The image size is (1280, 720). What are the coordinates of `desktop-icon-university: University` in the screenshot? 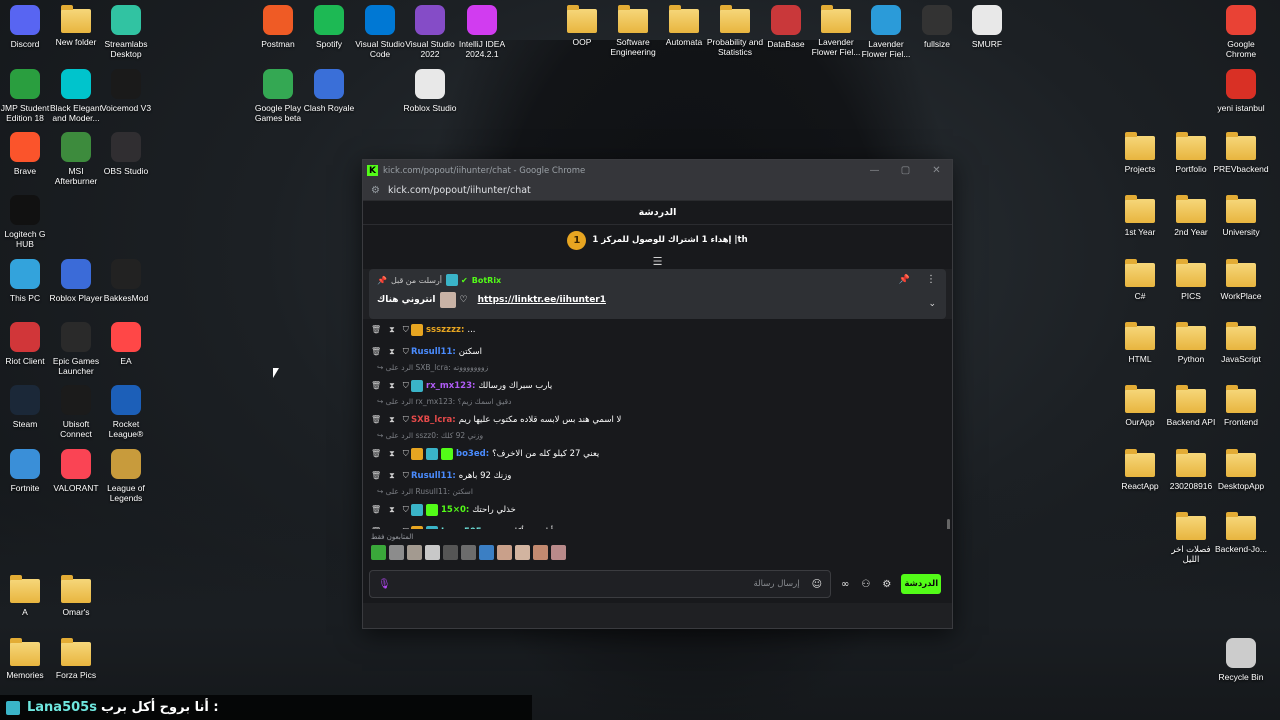 It's located at (1241, 216).